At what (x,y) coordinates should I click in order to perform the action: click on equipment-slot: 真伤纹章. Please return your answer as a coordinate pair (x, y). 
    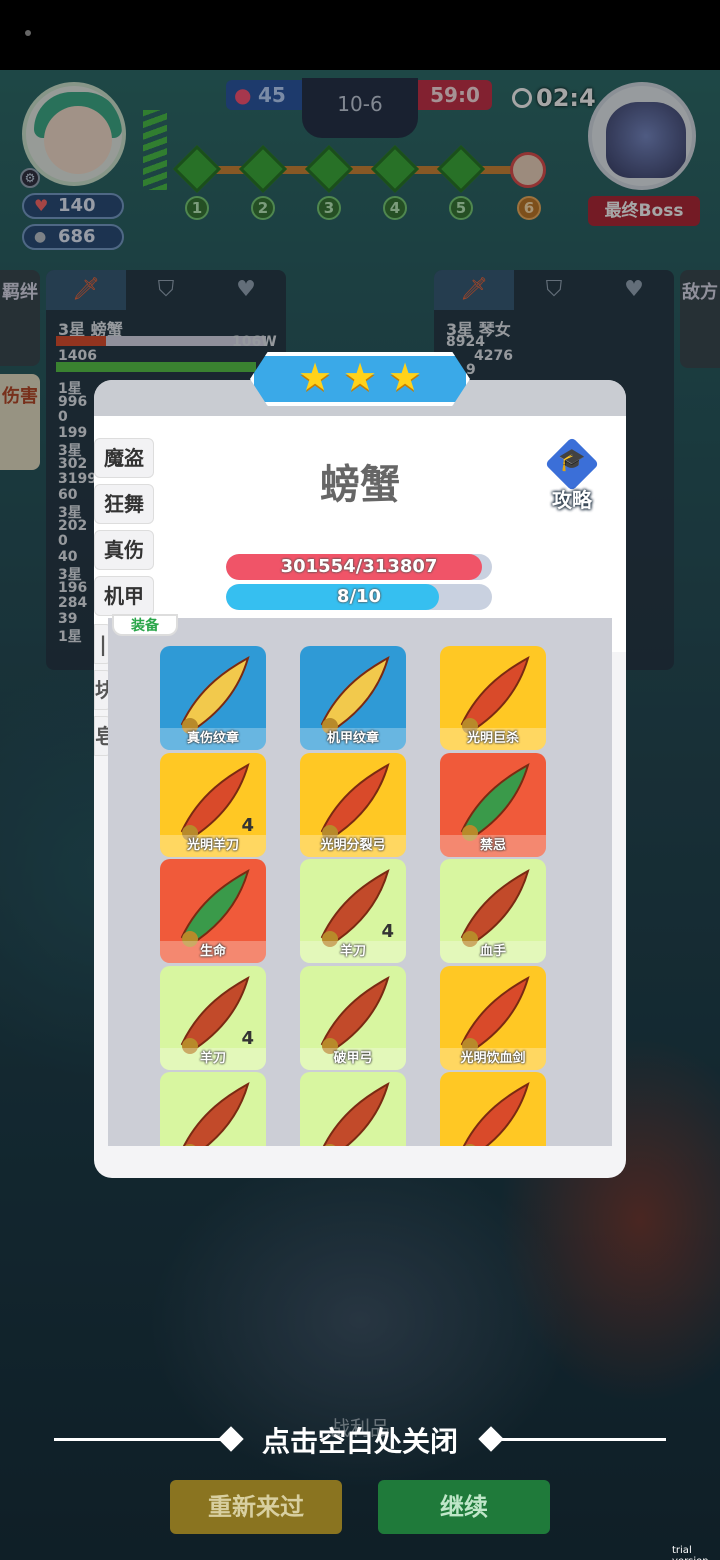
    Looking at the image, I should click on (213, 698).